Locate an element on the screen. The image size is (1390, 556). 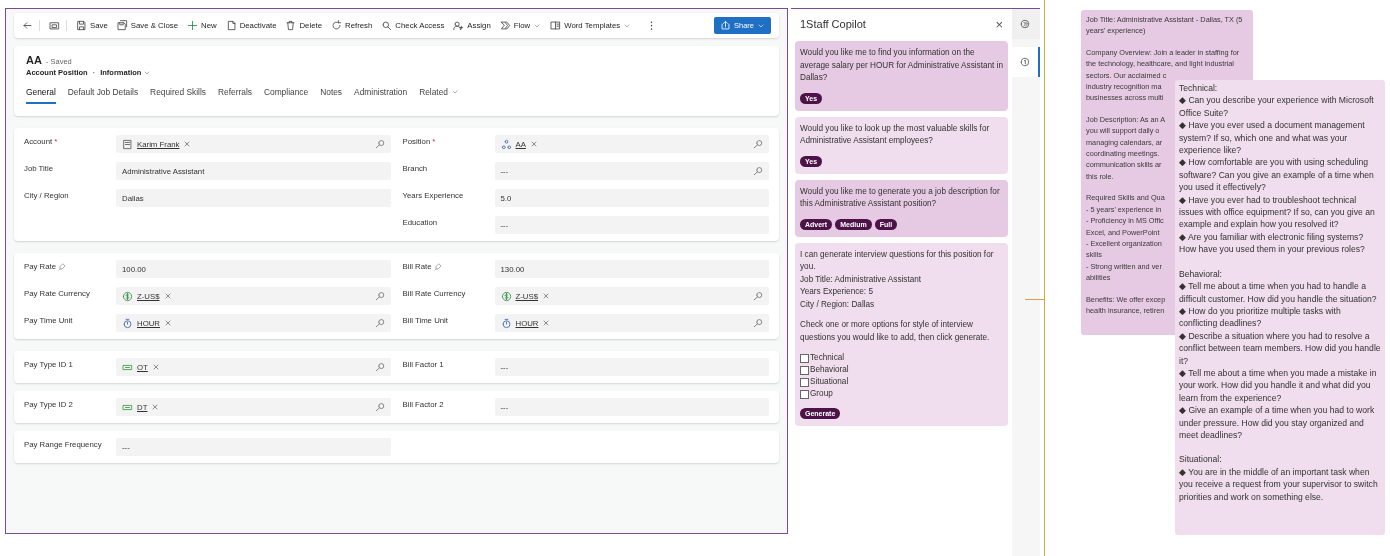
plus-icon is located at coordinates (193, 25).